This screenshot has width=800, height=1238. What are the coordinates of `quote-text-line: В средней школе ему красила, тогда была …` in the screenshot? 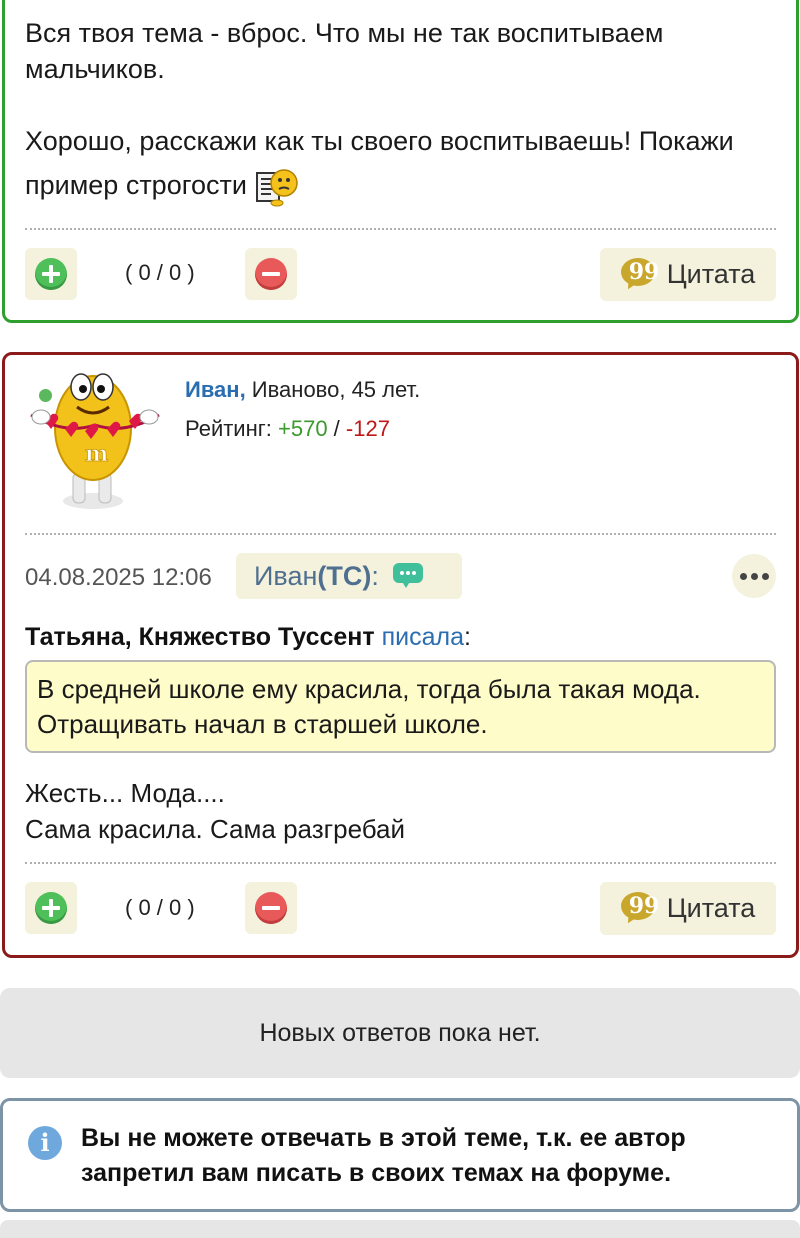 It's located at (369, 689).